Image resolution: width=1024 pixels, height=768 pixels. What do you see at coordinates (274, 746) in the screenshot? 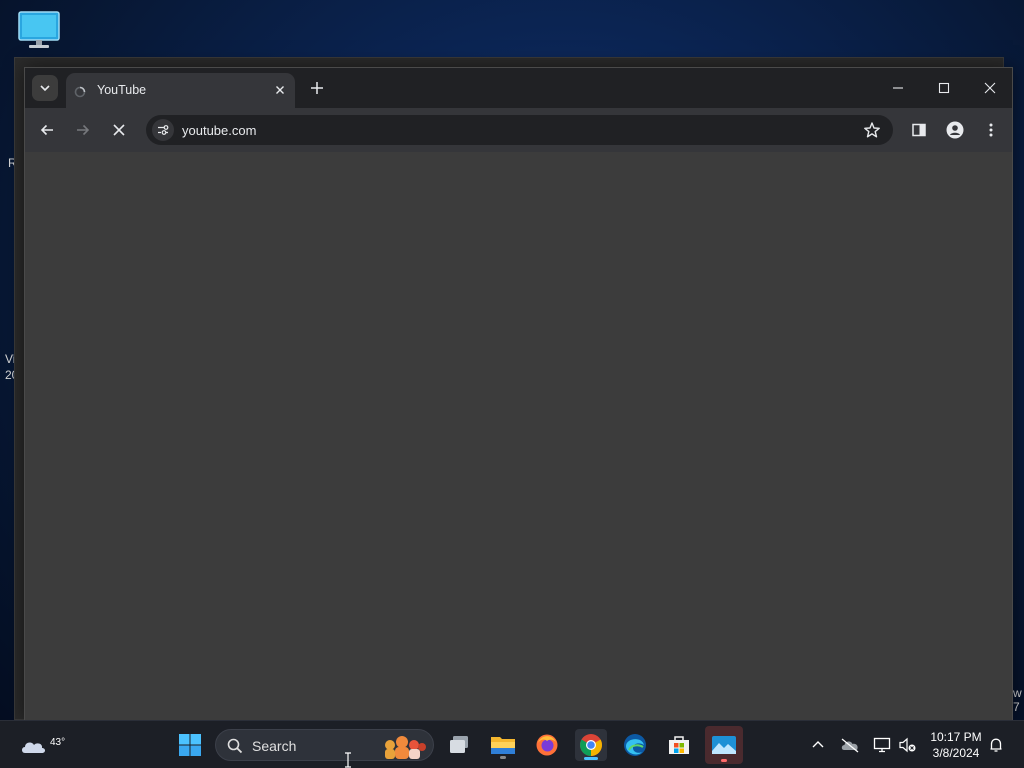
I see `search-label: Search` at bounding box center [274, 746].